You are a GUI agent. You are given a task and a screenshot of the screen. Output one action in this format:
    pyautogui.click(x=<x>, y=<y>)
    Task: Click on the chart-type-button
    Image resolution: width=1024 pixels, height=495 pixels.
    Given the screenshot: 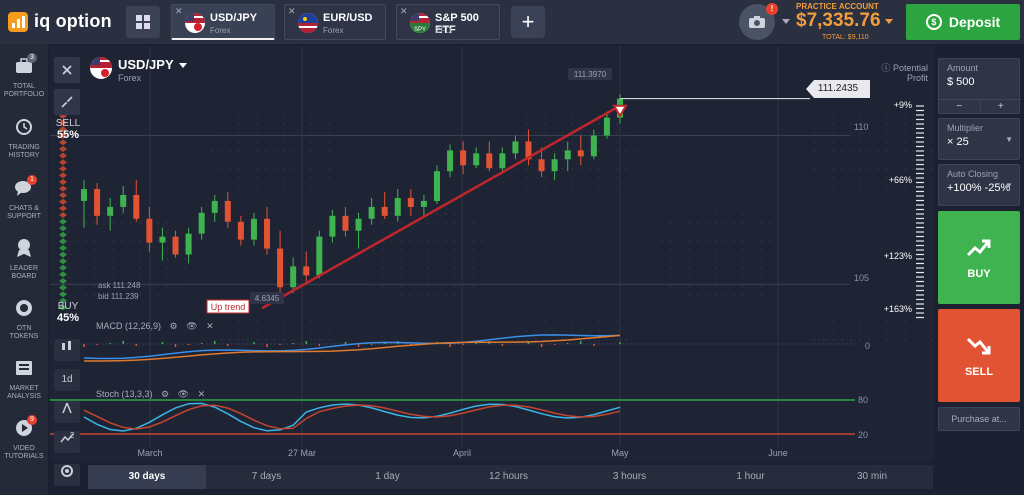 What is the action you would take?
    pyautogui.click(x=67, y=350)
    